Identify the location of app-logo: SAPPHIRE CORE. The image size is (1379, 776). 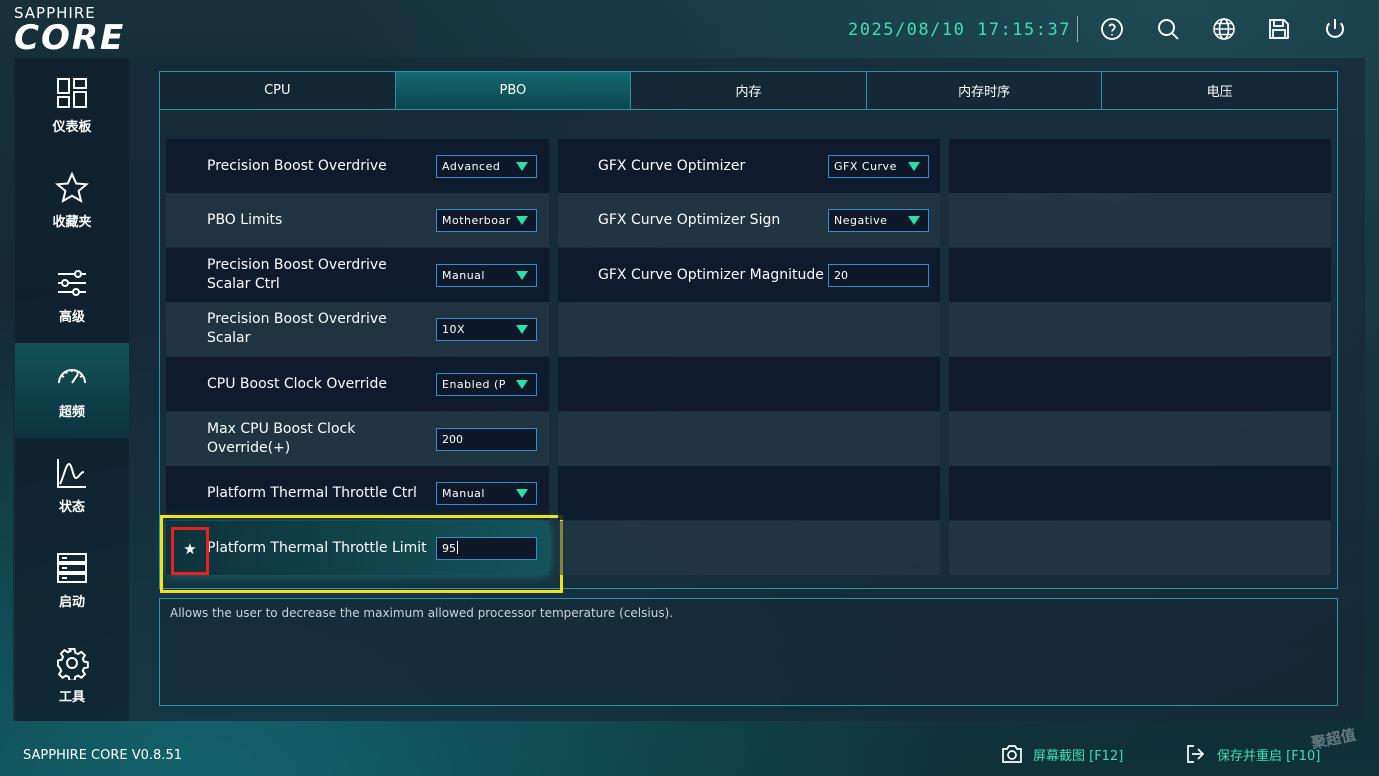
(89, 31).